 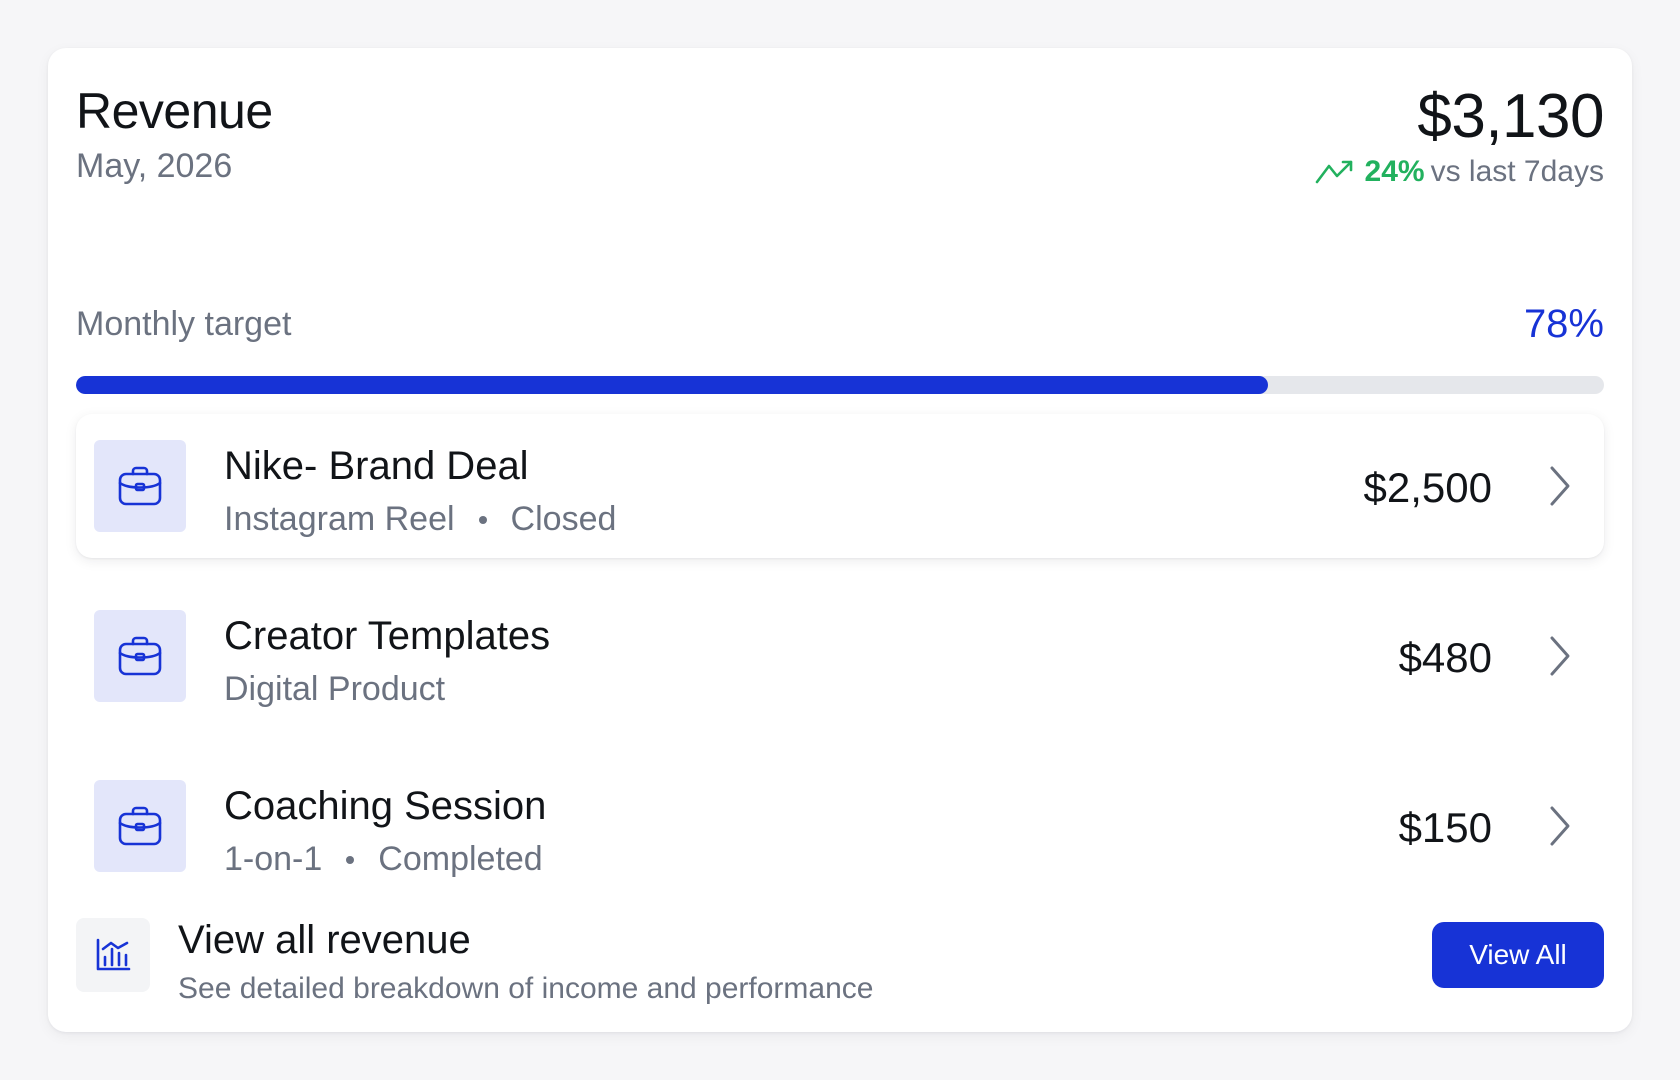 I want to click on item-title: Coaching Session, so click(x=385, y=806).